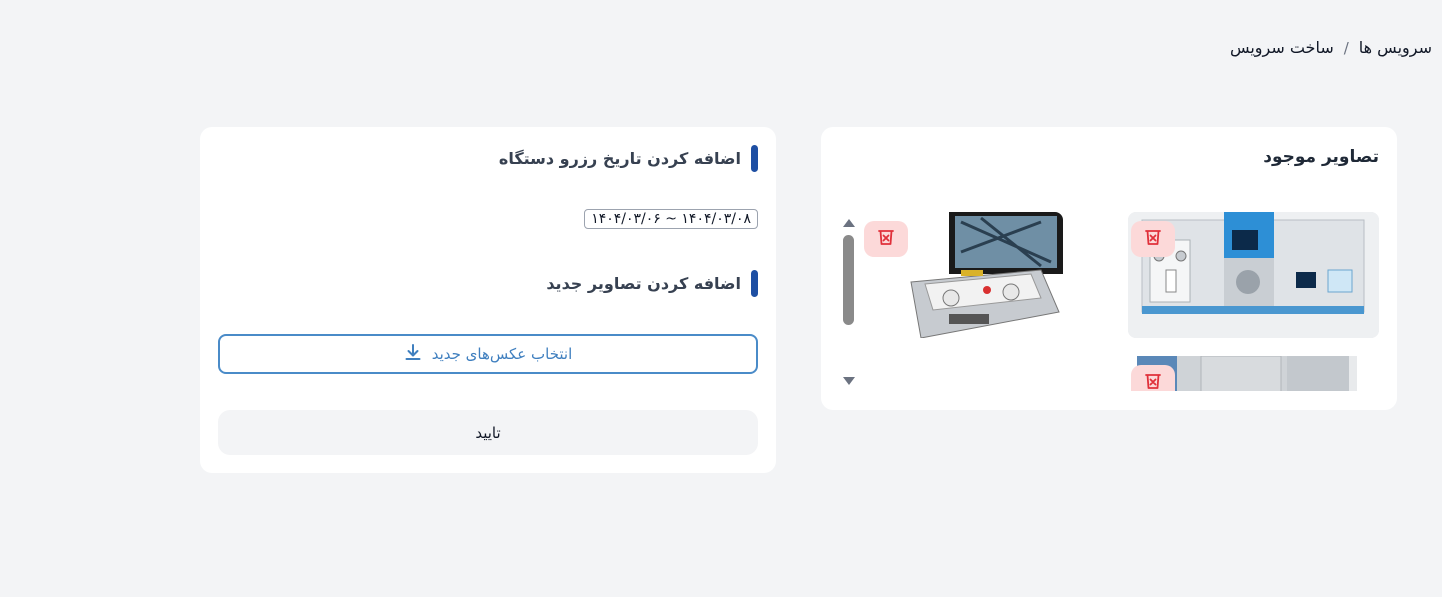 The height and width of the screenshot is (597, 1442). I want to click on images-section-title: اضافه کردن تصاویر جدید, so click(652, 283).